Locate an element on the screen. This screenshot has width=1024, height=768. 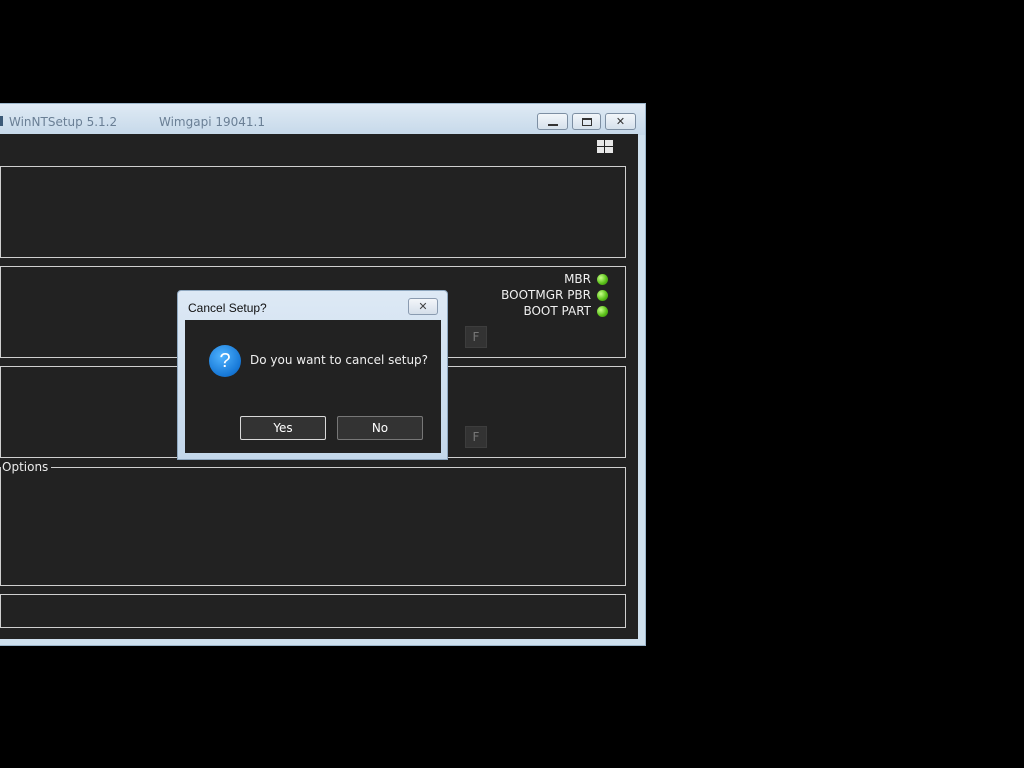
dialog-close-button: ✕ is located at coordinates (423, 306).